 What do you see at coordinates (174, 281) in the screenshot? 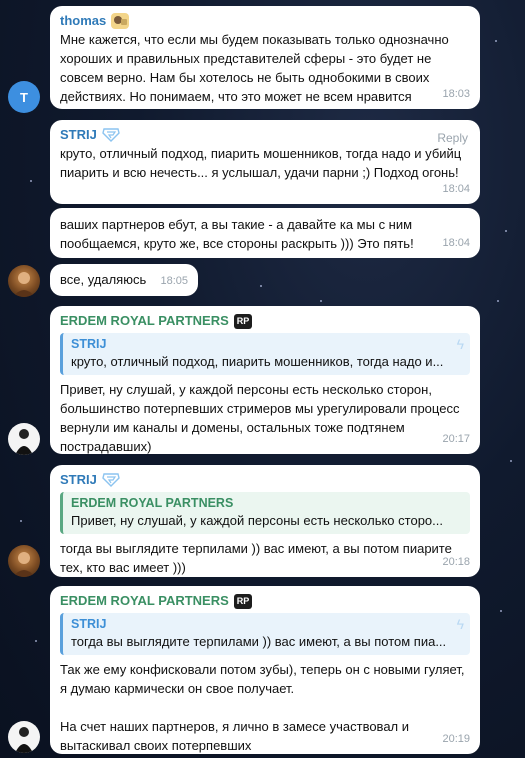
I see `message-time: 18:05` at bounding box center [174, 281].